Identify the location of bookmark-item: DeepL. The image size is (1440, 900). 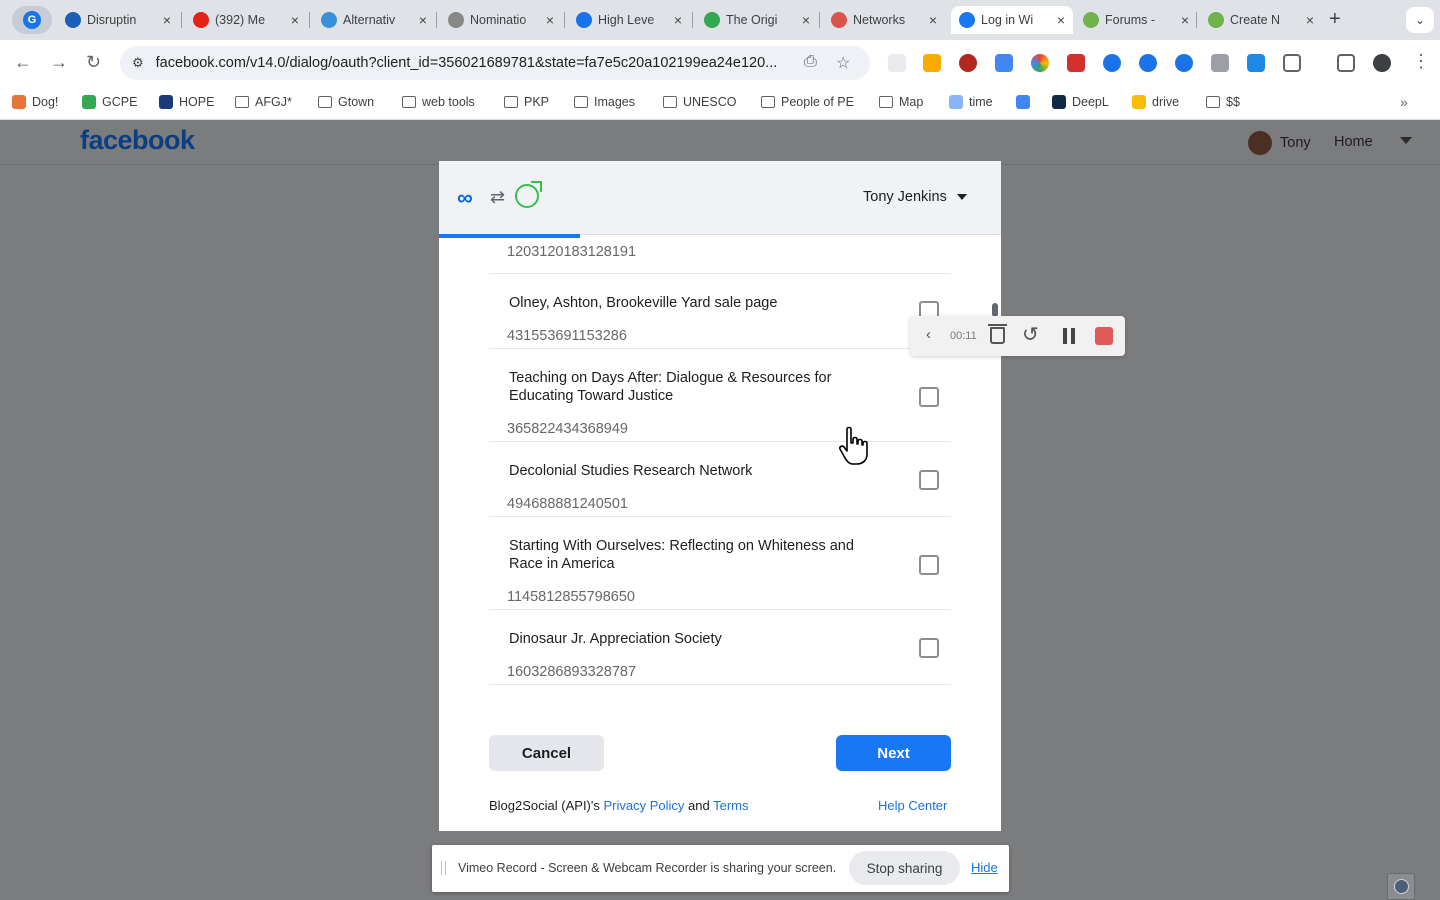
(1080, 102).